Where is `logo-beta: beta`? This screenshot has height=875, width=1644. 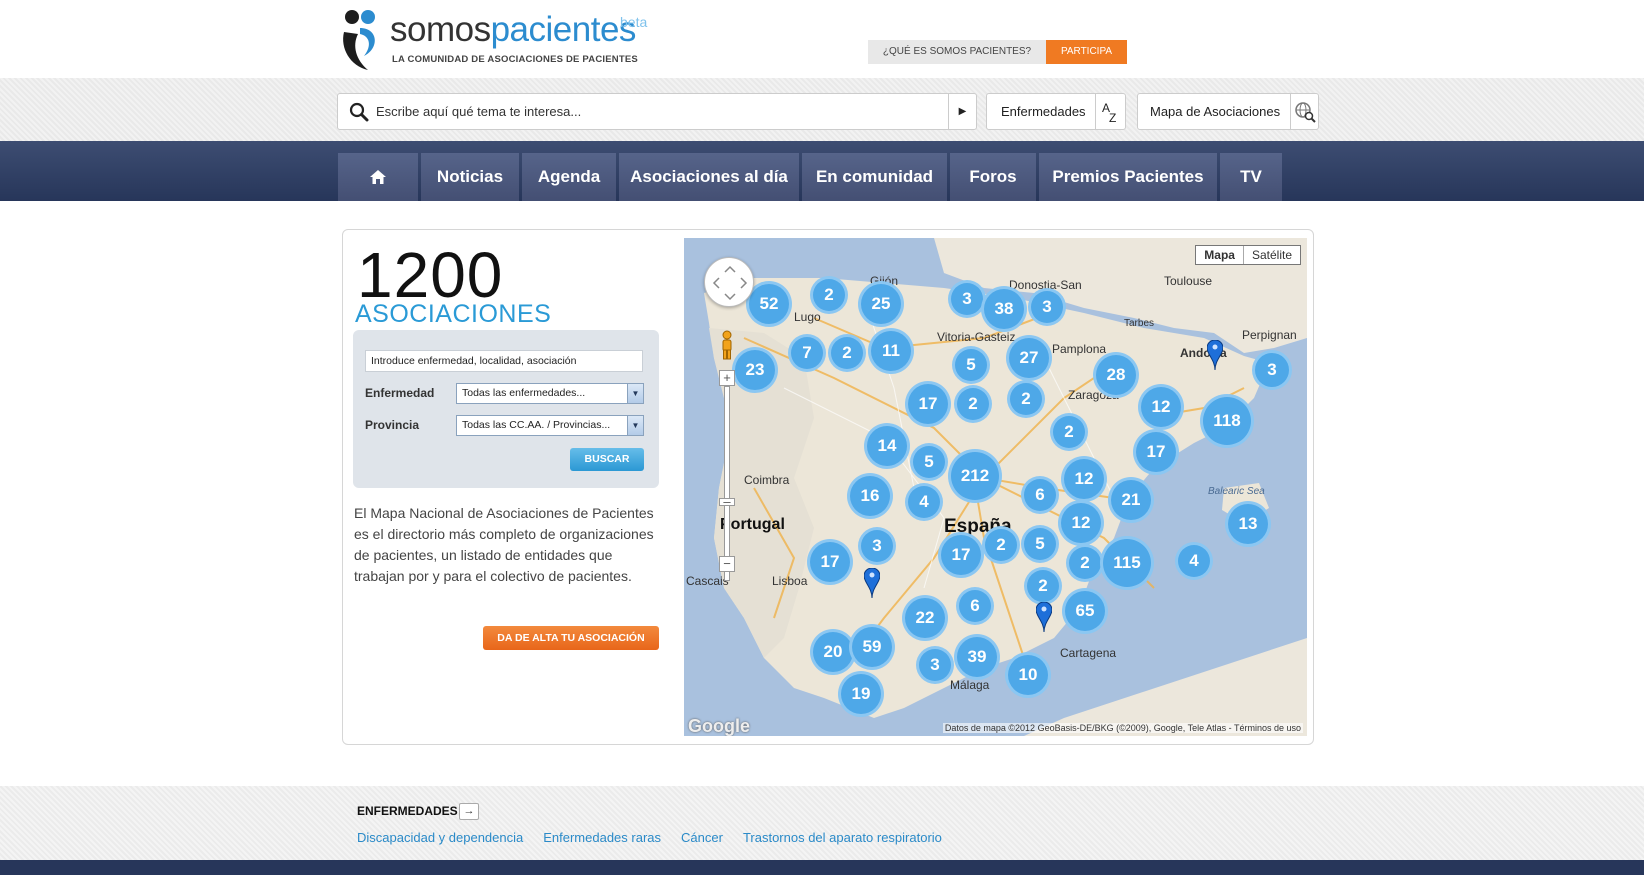
logo-beta: beta is located at coordinates (634, 22).